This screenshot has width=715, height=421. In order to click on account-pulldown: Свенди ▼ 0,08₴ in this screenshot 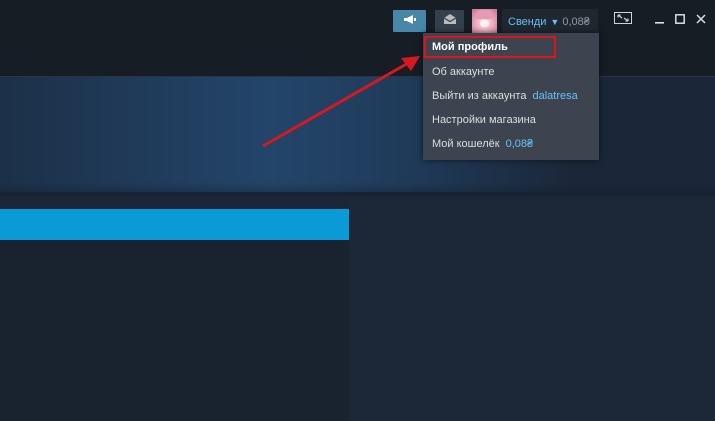, I will do `click(550, 21)`.